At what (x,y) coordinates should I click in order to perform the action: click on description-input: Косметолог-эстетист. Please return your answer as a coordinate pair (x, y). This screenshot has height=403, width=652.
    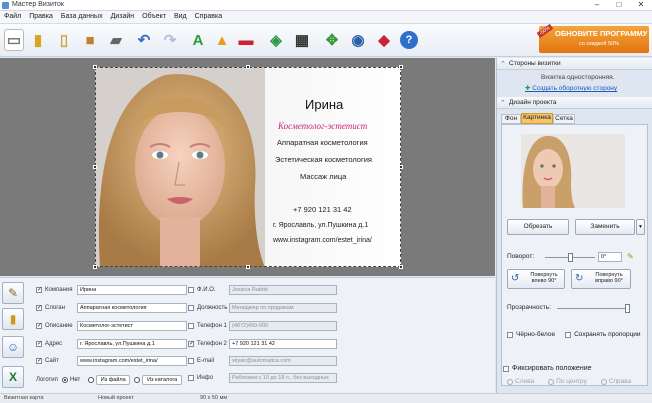
    Looking at the image, I should click on (132, 325).